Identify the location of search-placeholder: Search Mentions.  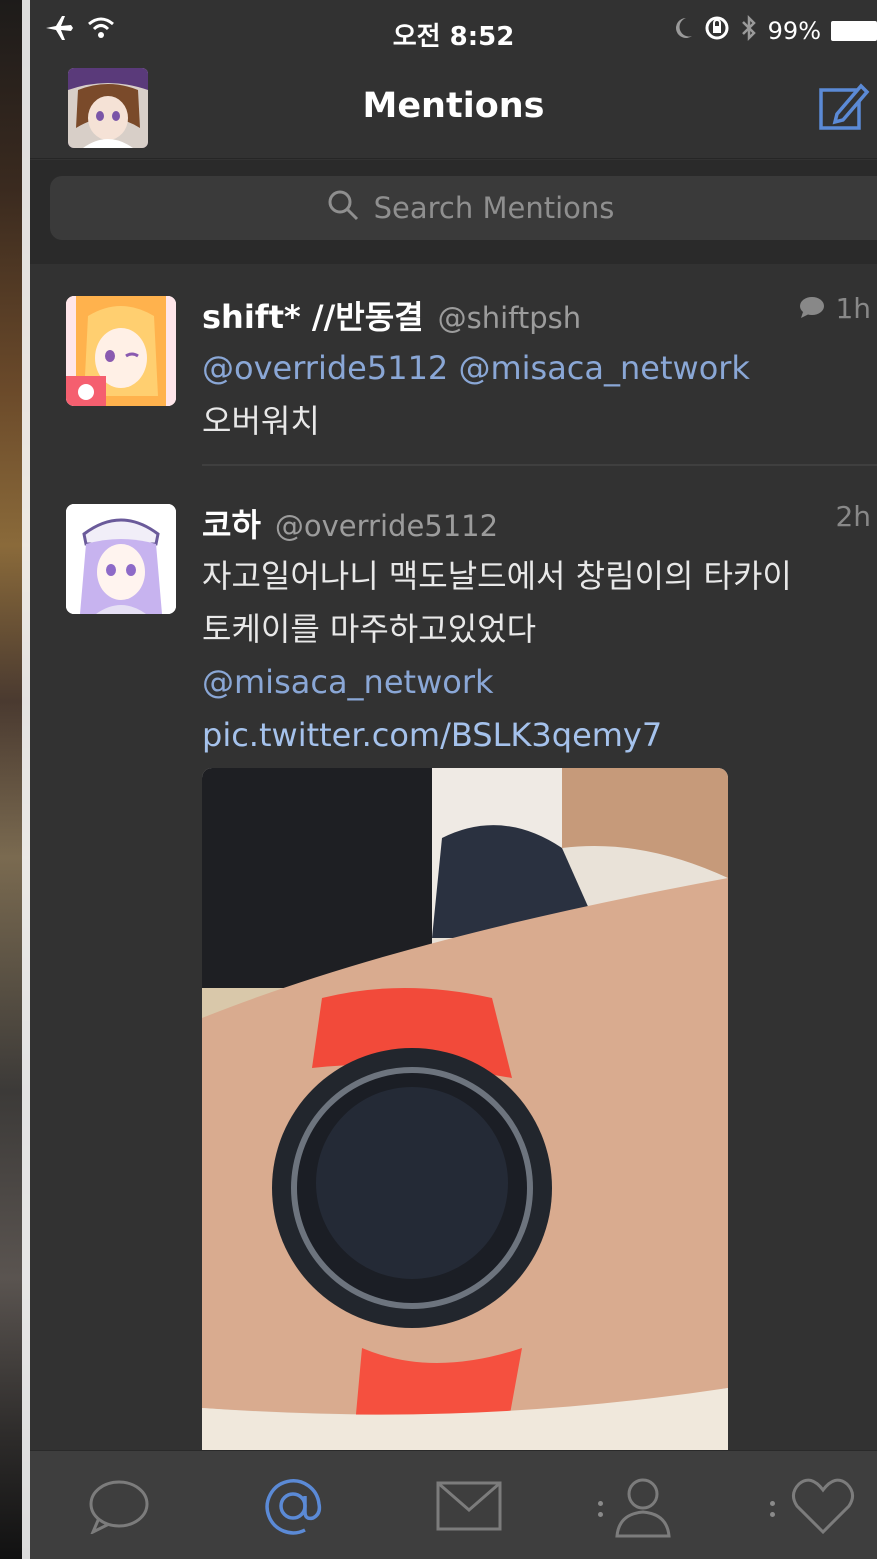
(494, 208).